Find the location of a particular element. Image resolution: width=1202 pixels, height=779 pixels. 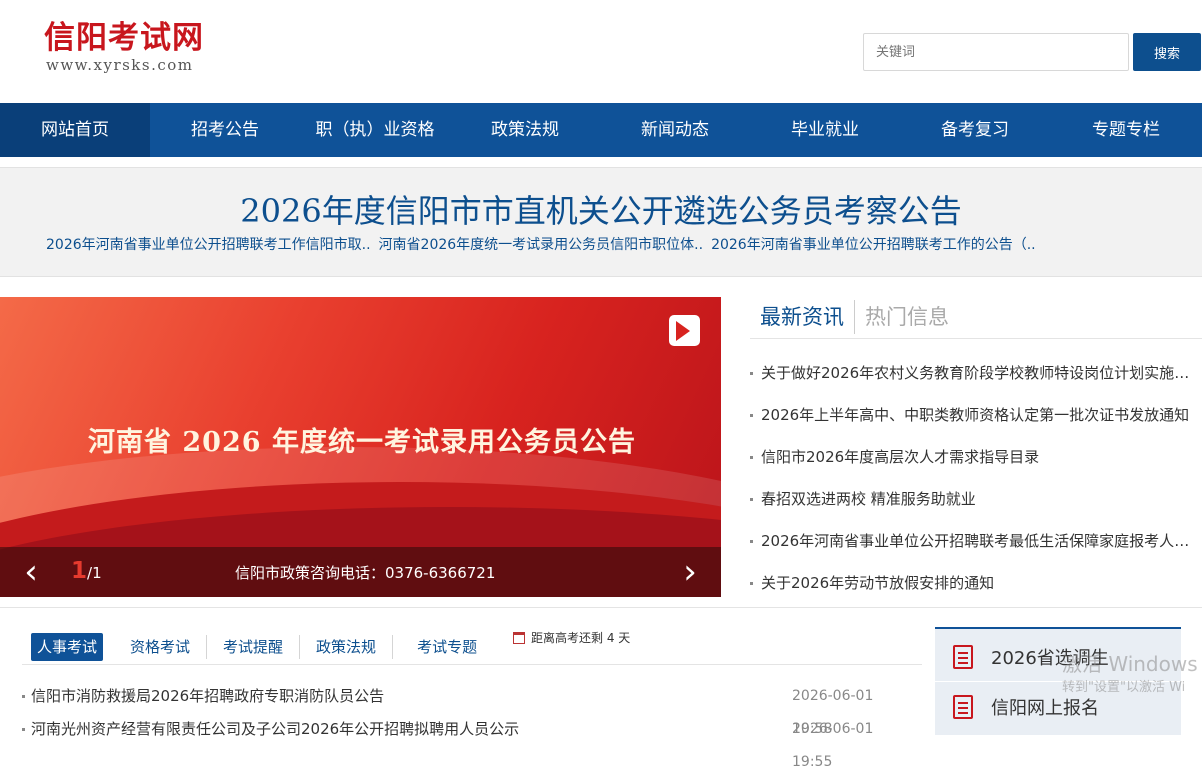

nav-item-recruitment: 招考公告 is located at coordinates (225, 130).